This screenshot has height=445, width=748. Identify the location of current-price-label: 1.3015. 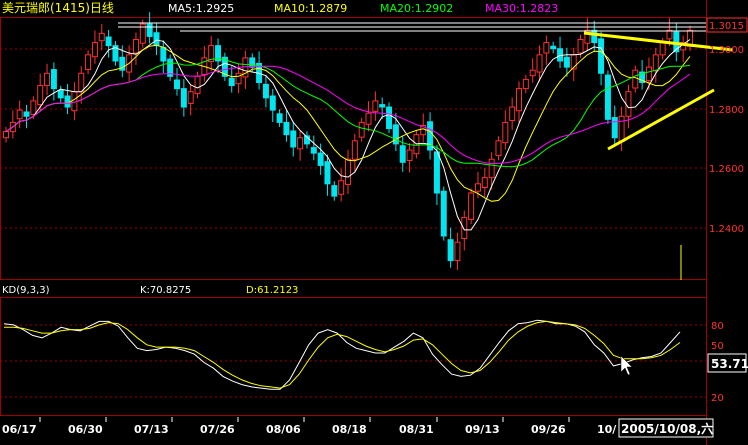
(726, 26).